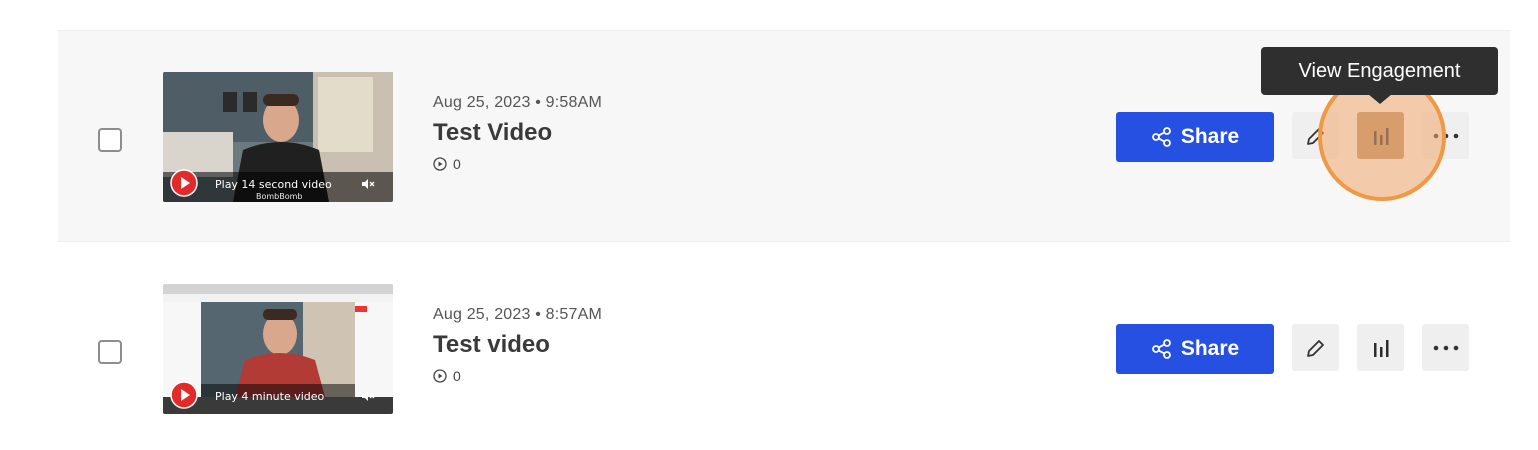  What do you see at coordinates (270, 396) in the screenshot?
I see `thumbnail-play-label: Play 4 minute video` at bounding box center [270, 396].